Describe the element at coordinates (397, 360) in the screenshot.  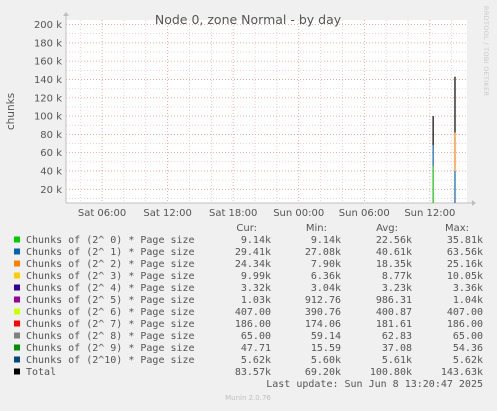
I see `legend-value: 5.61k` at that location.